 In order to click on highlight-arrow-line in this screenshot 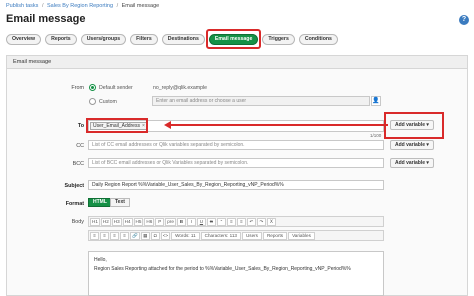, I will do `click(279, 125)`.